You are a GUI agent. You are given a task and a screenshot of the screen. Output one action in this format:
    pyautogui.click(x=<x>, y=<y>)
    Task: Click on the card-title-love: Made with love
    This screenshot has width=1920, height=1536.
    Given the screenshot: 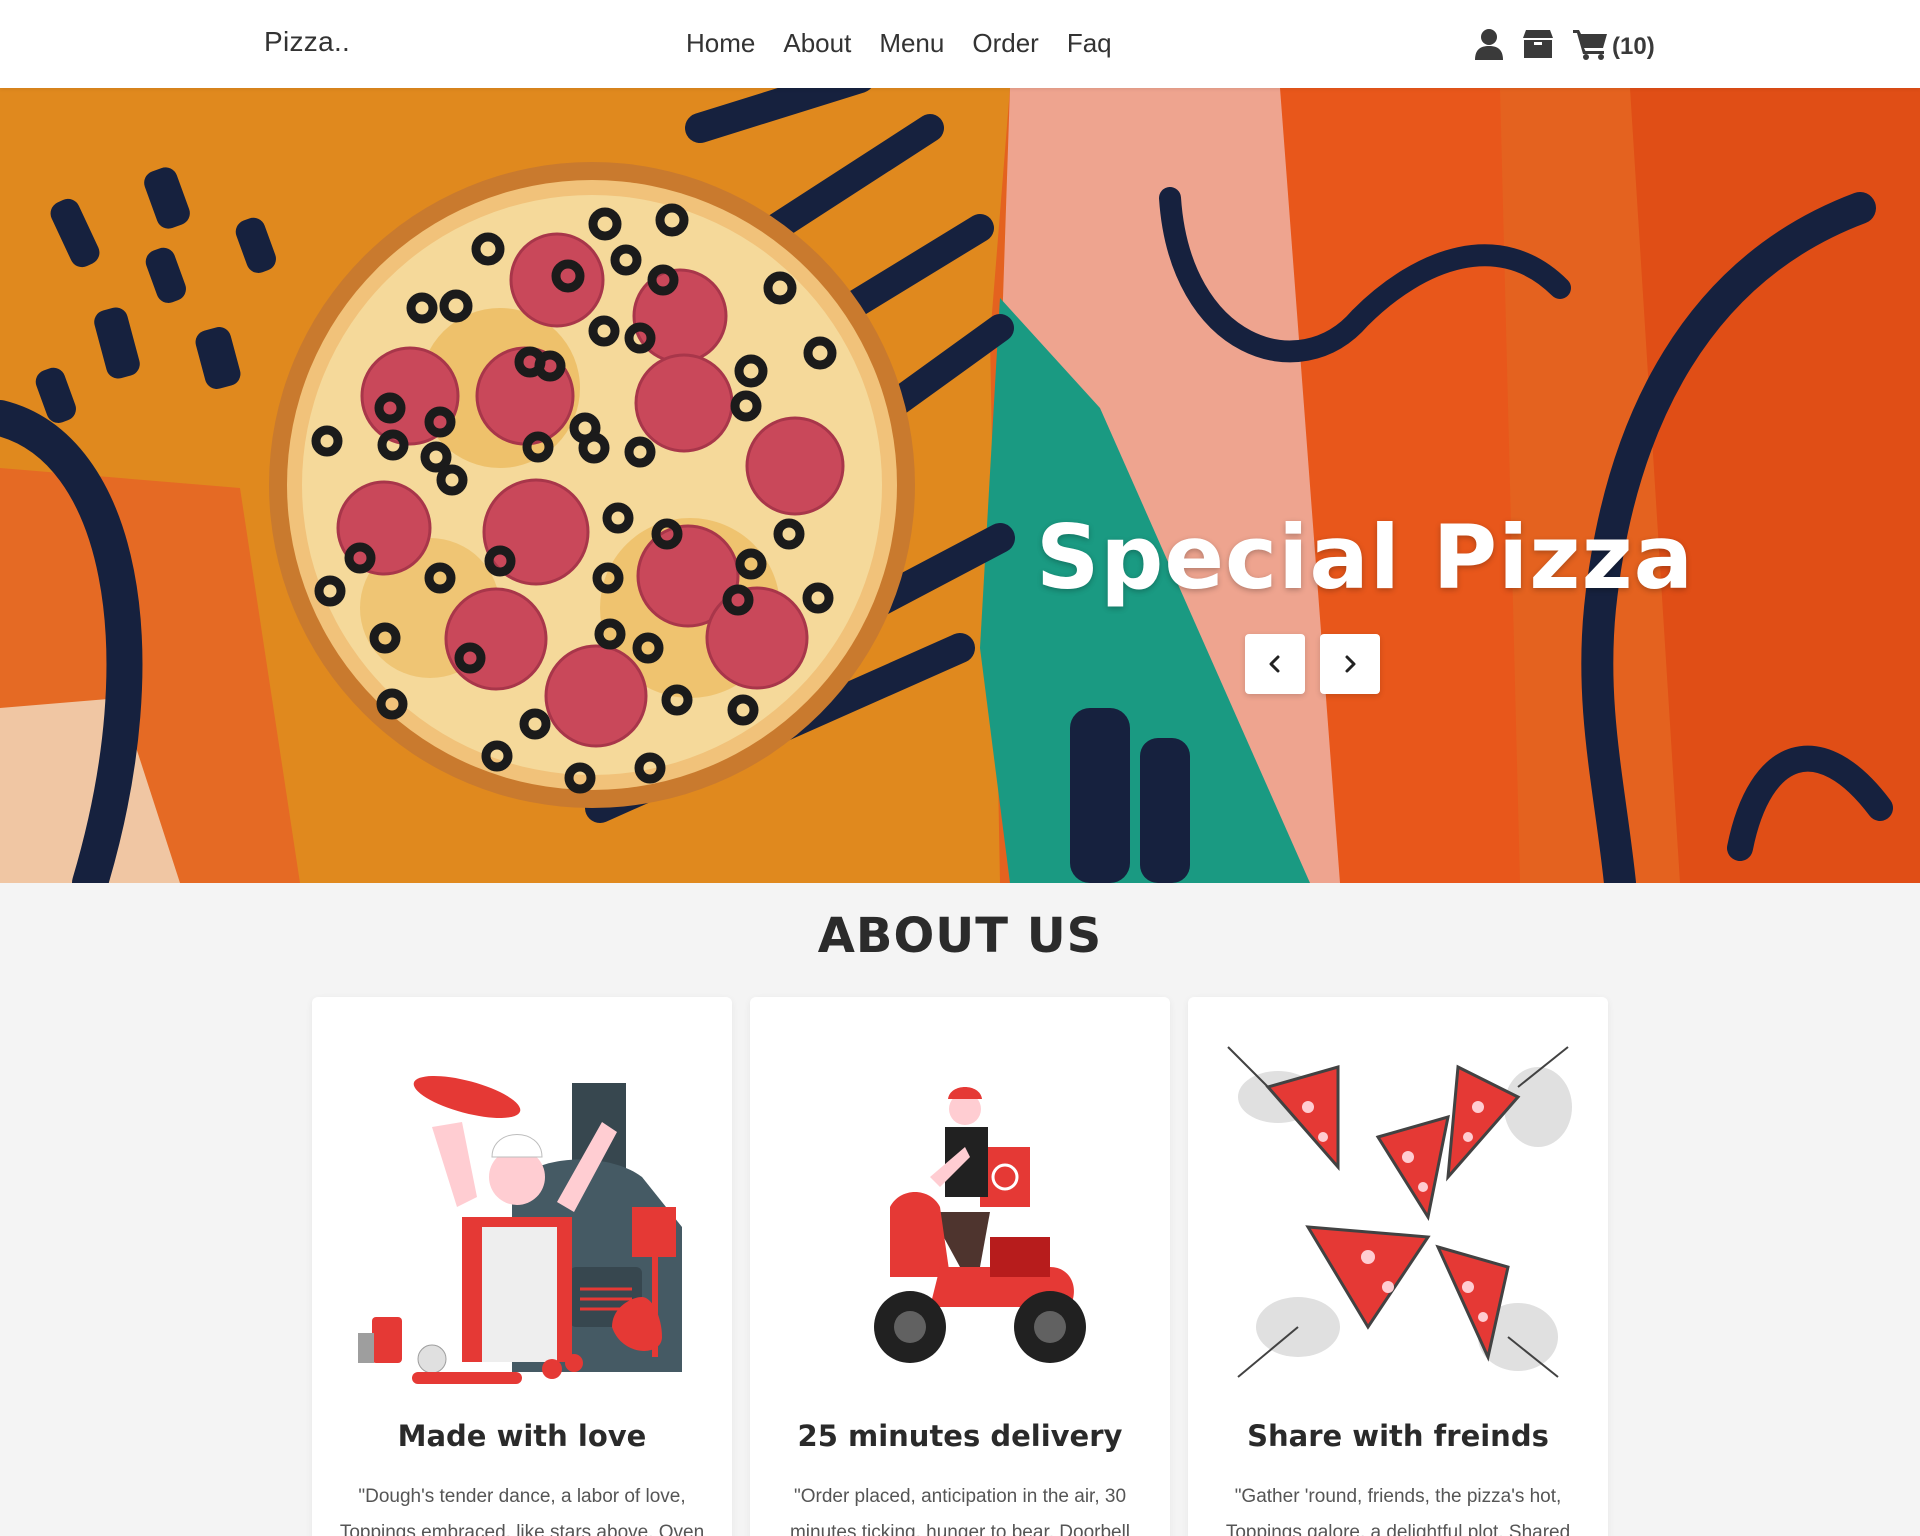 What is the action you would take?
    pyautogui.click(x=522, y=1436)
    